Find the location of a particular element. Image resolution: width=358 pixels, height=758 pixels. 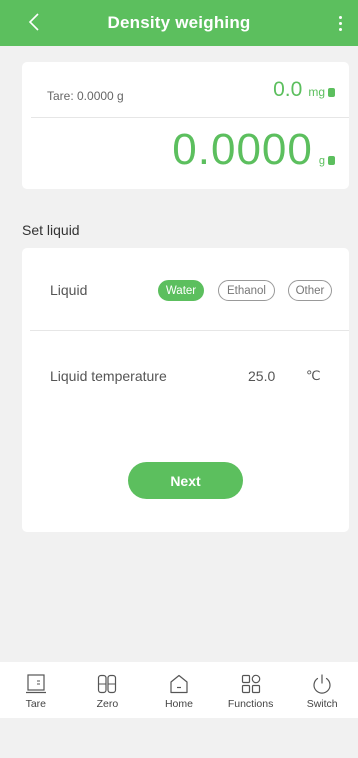

mg-value: 0.0 is located at coordinates (288, 89).